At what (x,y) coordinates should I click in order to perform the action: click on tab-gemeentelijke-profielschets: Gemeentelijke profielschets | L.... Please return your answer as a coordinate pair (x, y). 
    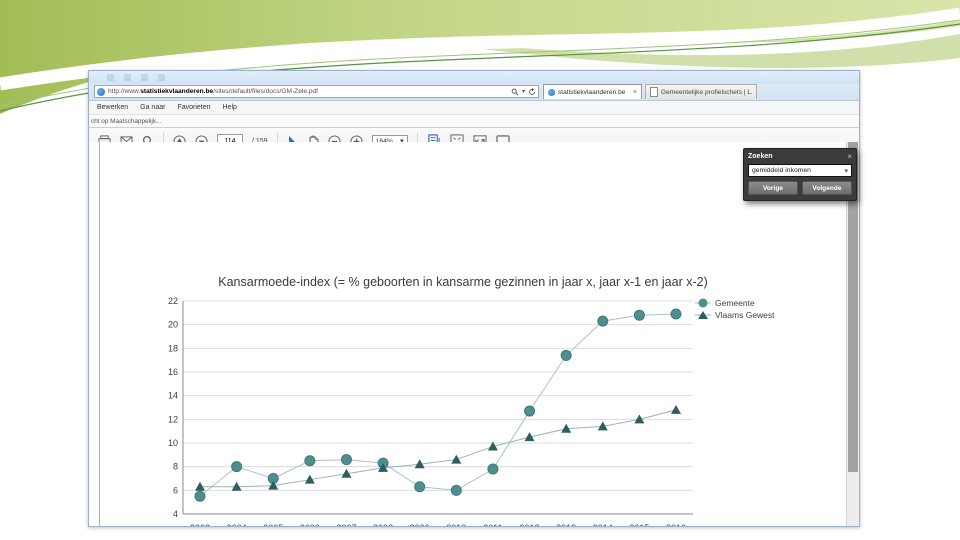
    Looking at the image, I should click on (701, 91).